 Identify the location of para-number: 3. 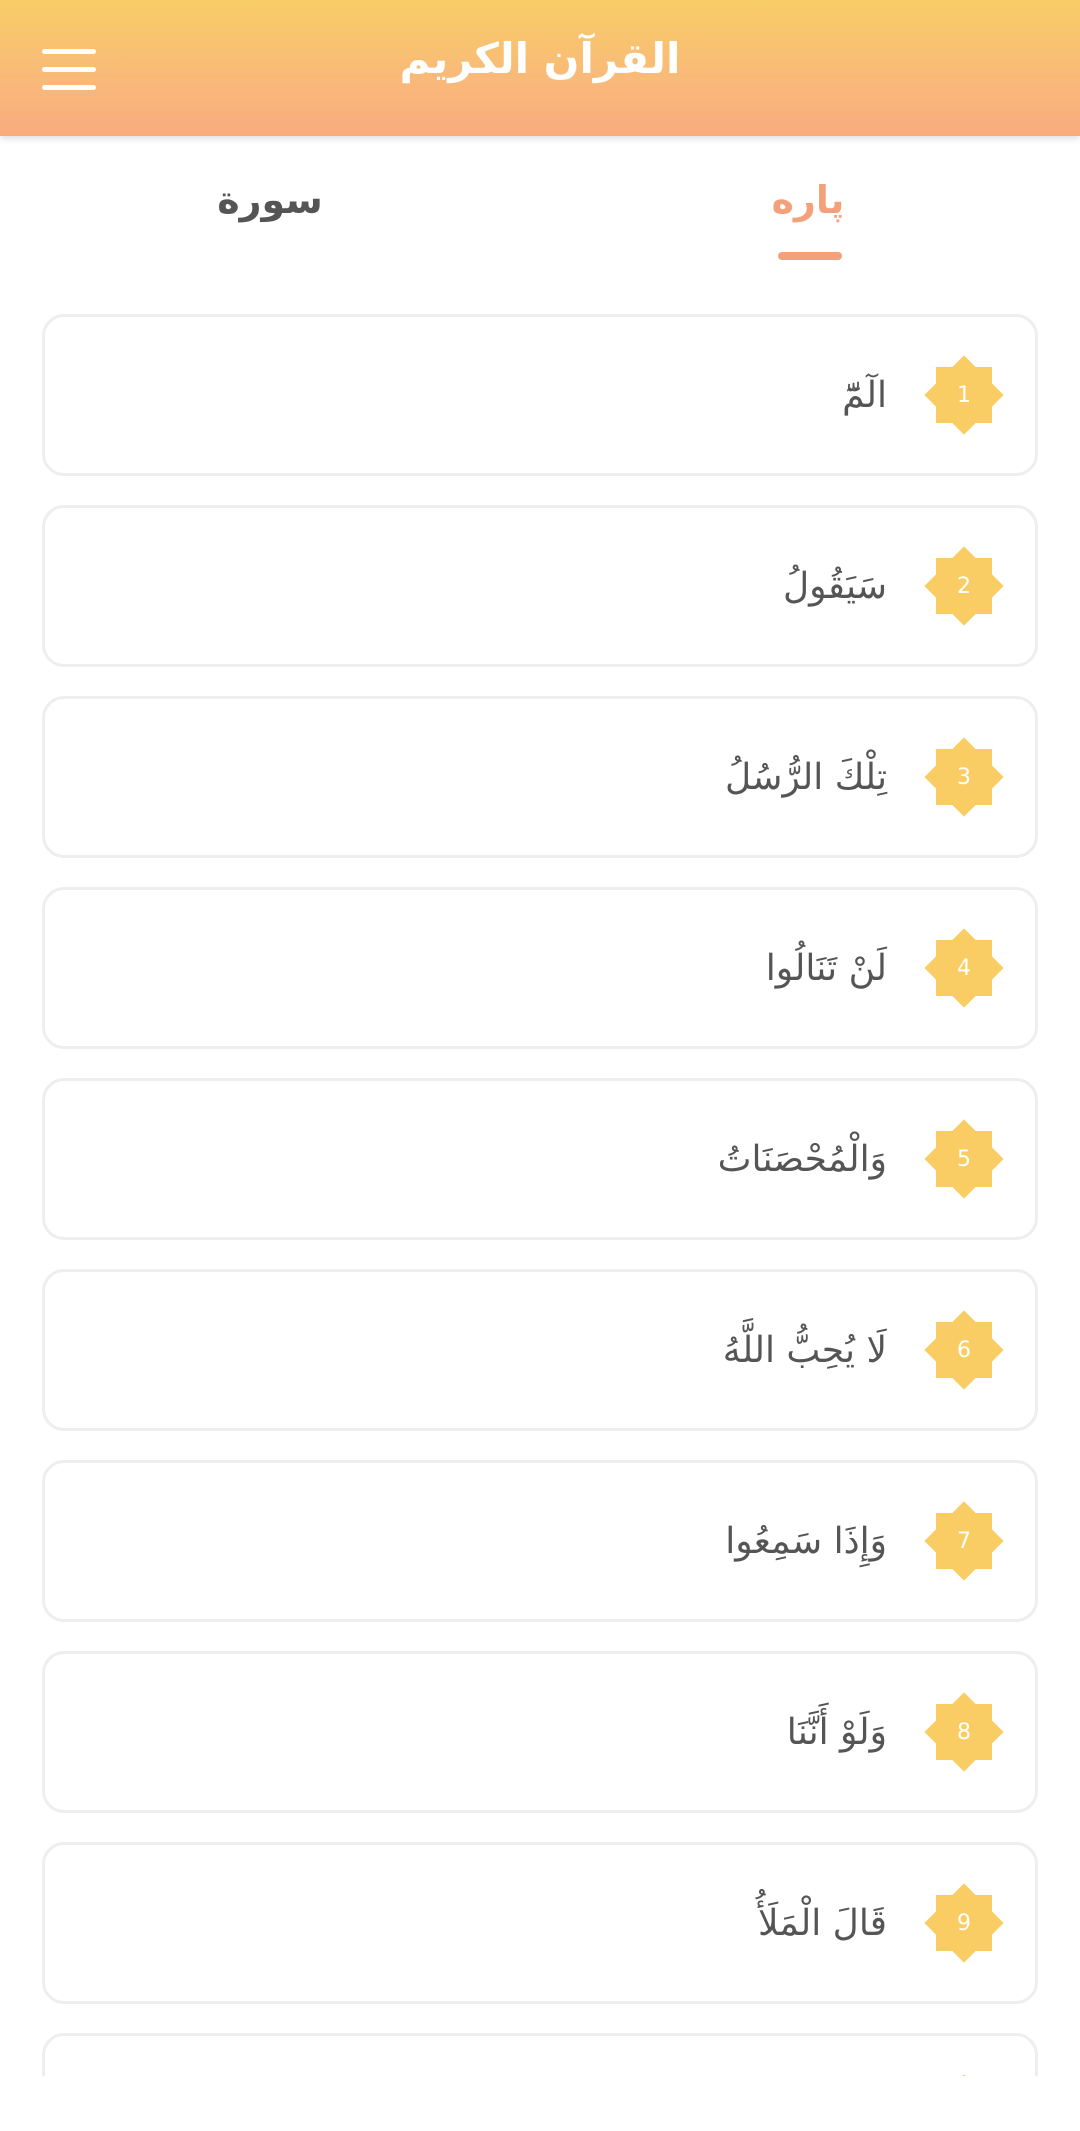
(964, 777).